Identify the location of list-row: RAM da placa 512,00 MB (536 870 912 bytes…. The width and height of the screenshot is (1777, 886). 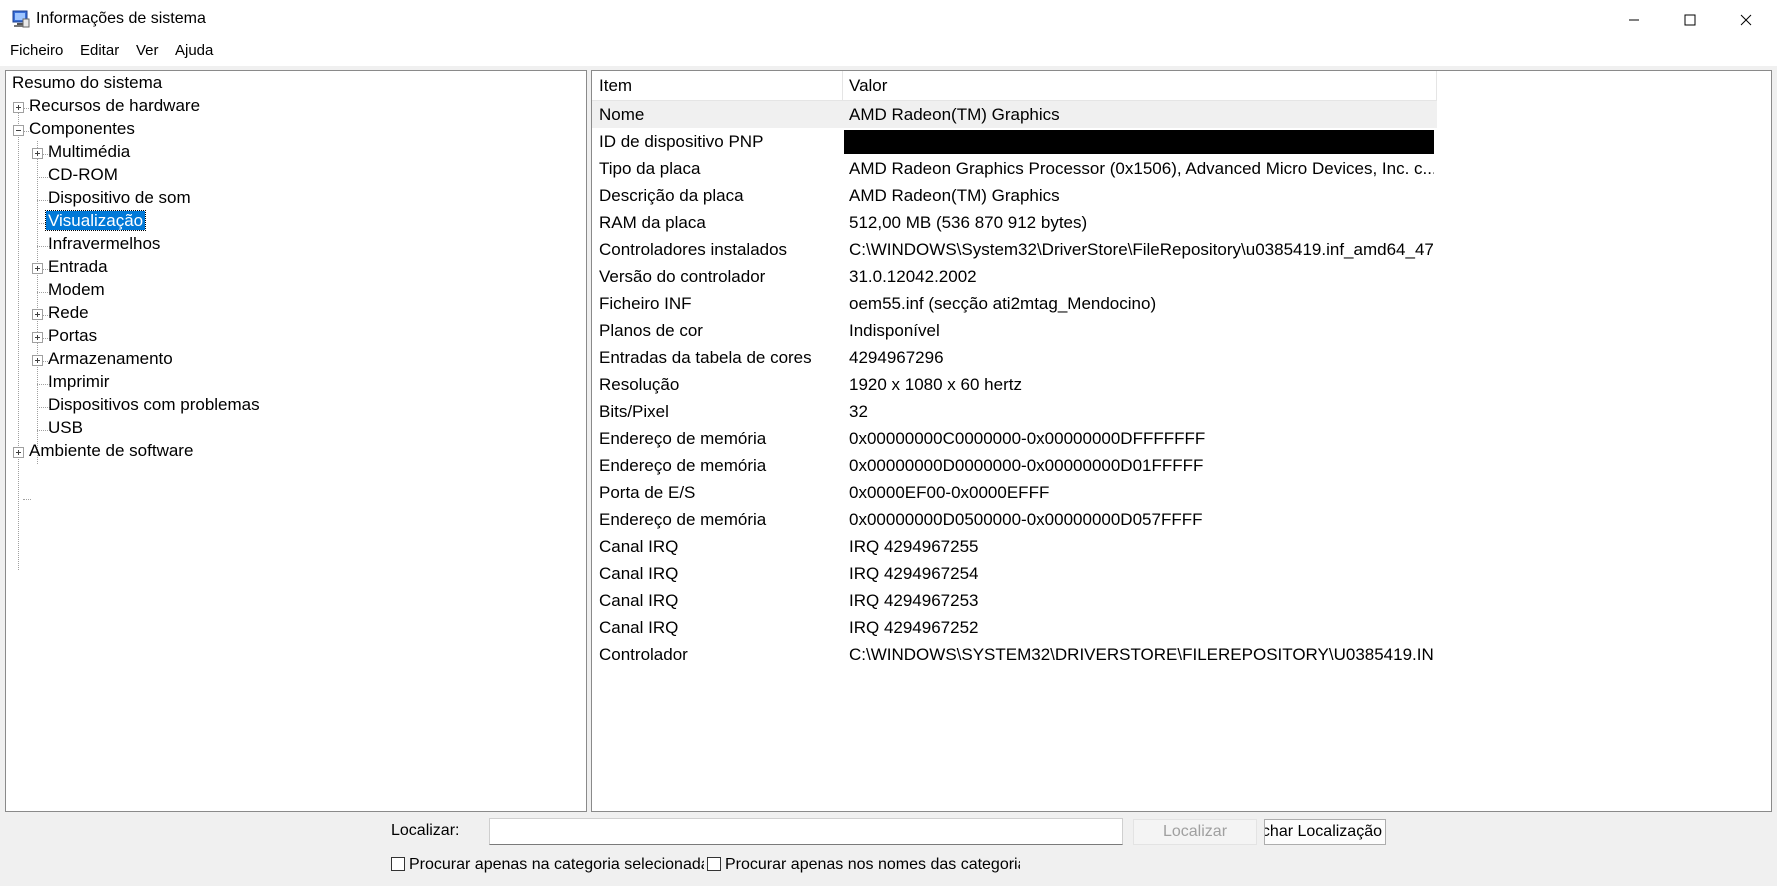
(1014, 222).